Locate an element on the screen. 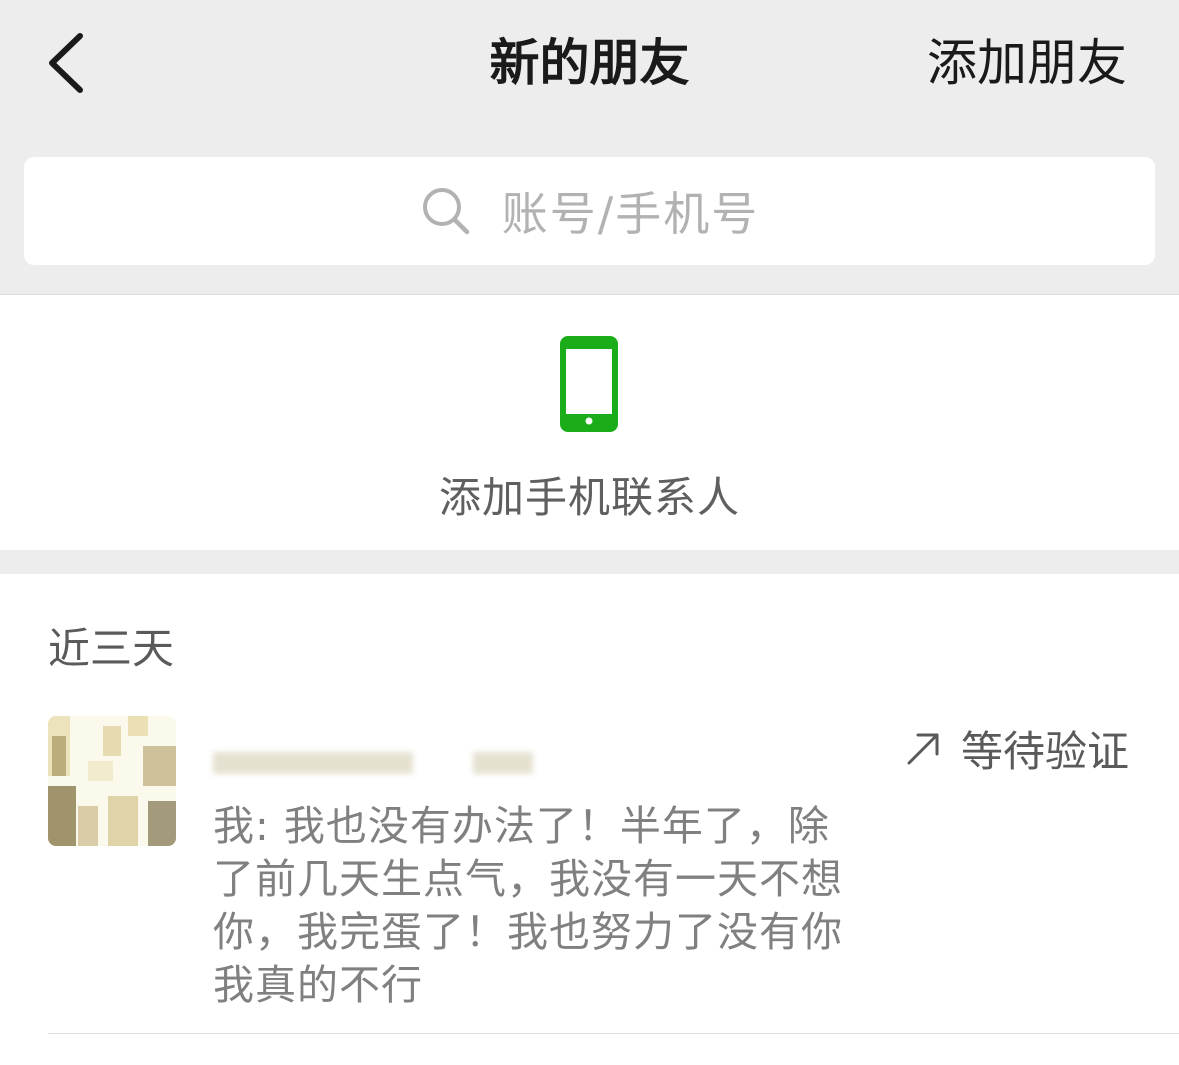 This screenshot has width=1179, height=1065. status-badge: 等待验证 is located at coordinates (1016, 748).